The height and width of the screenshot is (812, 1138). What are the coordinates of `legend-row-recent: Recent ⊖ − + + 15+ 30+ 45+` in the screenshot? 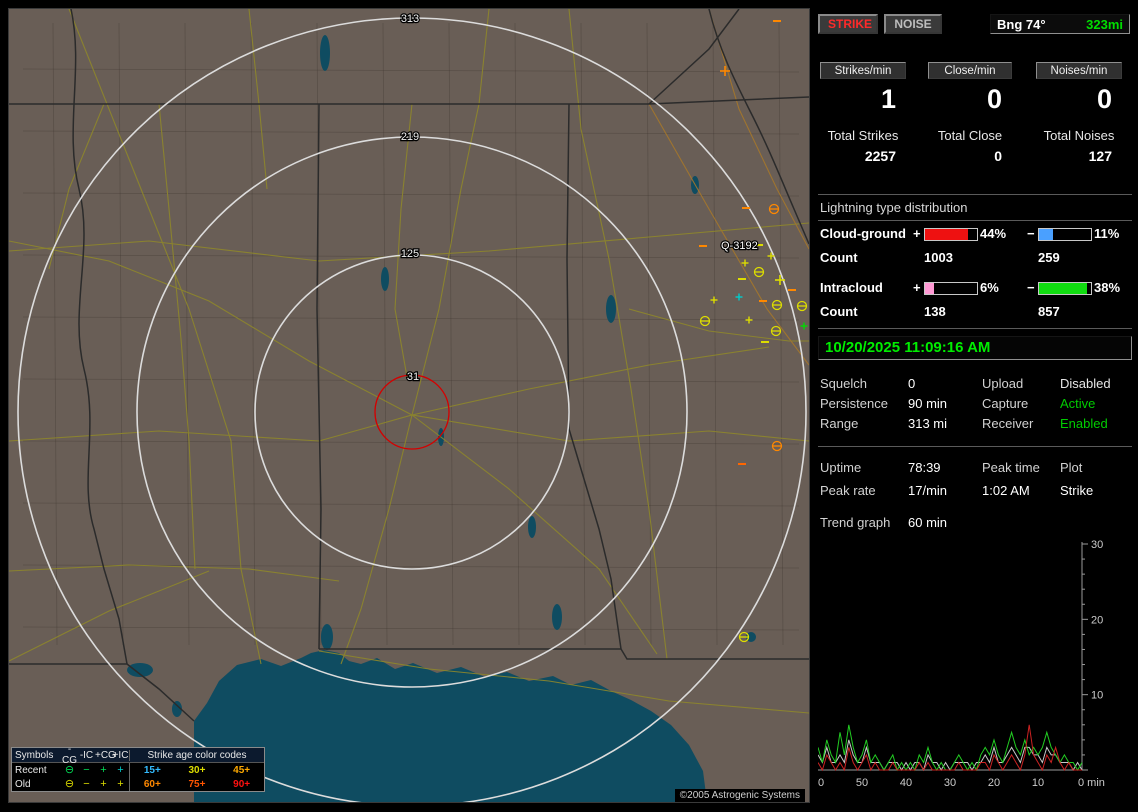 It's located at (138, 770).